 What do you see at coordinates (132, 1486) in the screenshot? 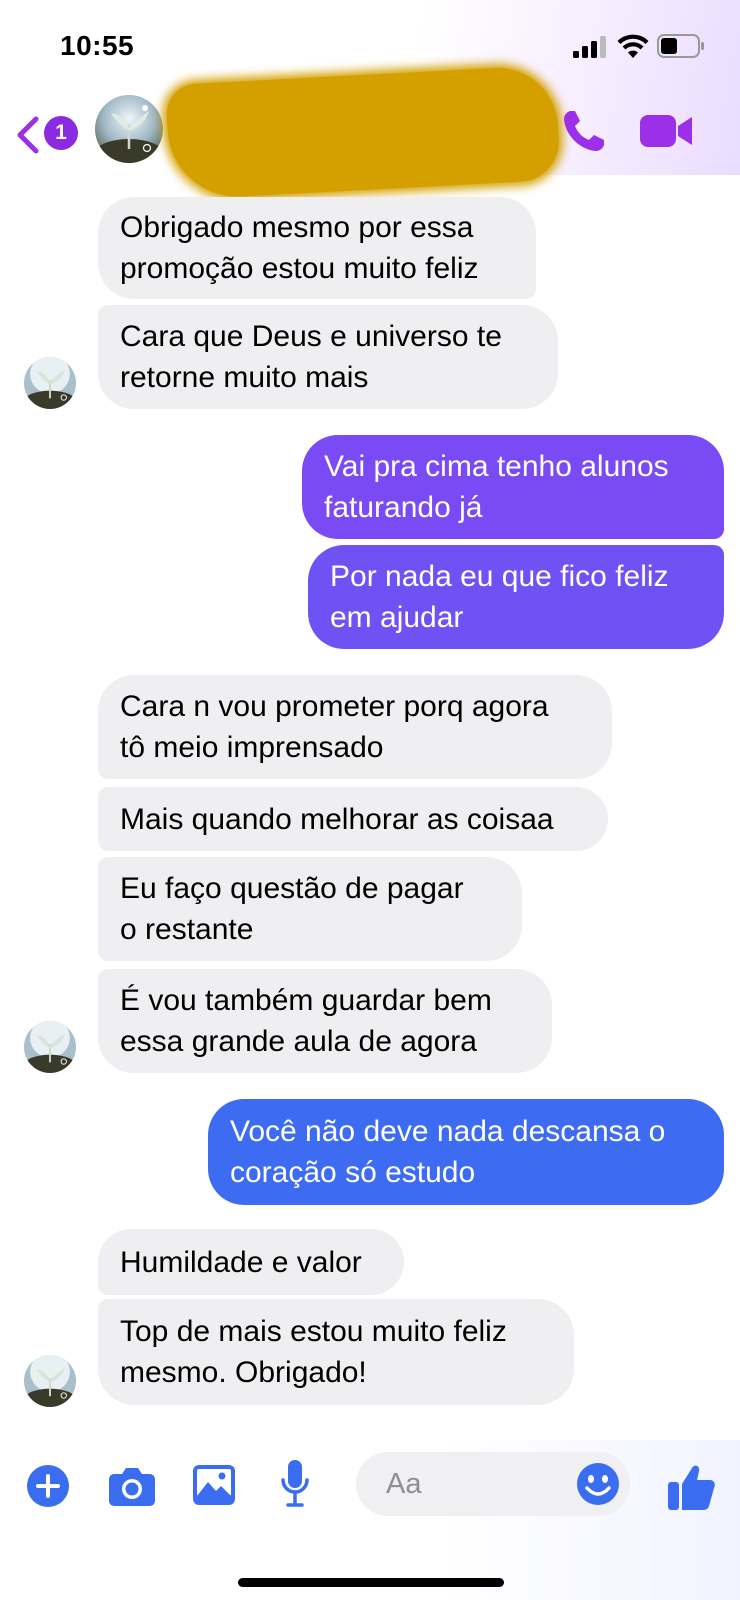
I see `camera-icon` at bounding box center [132, 1486].